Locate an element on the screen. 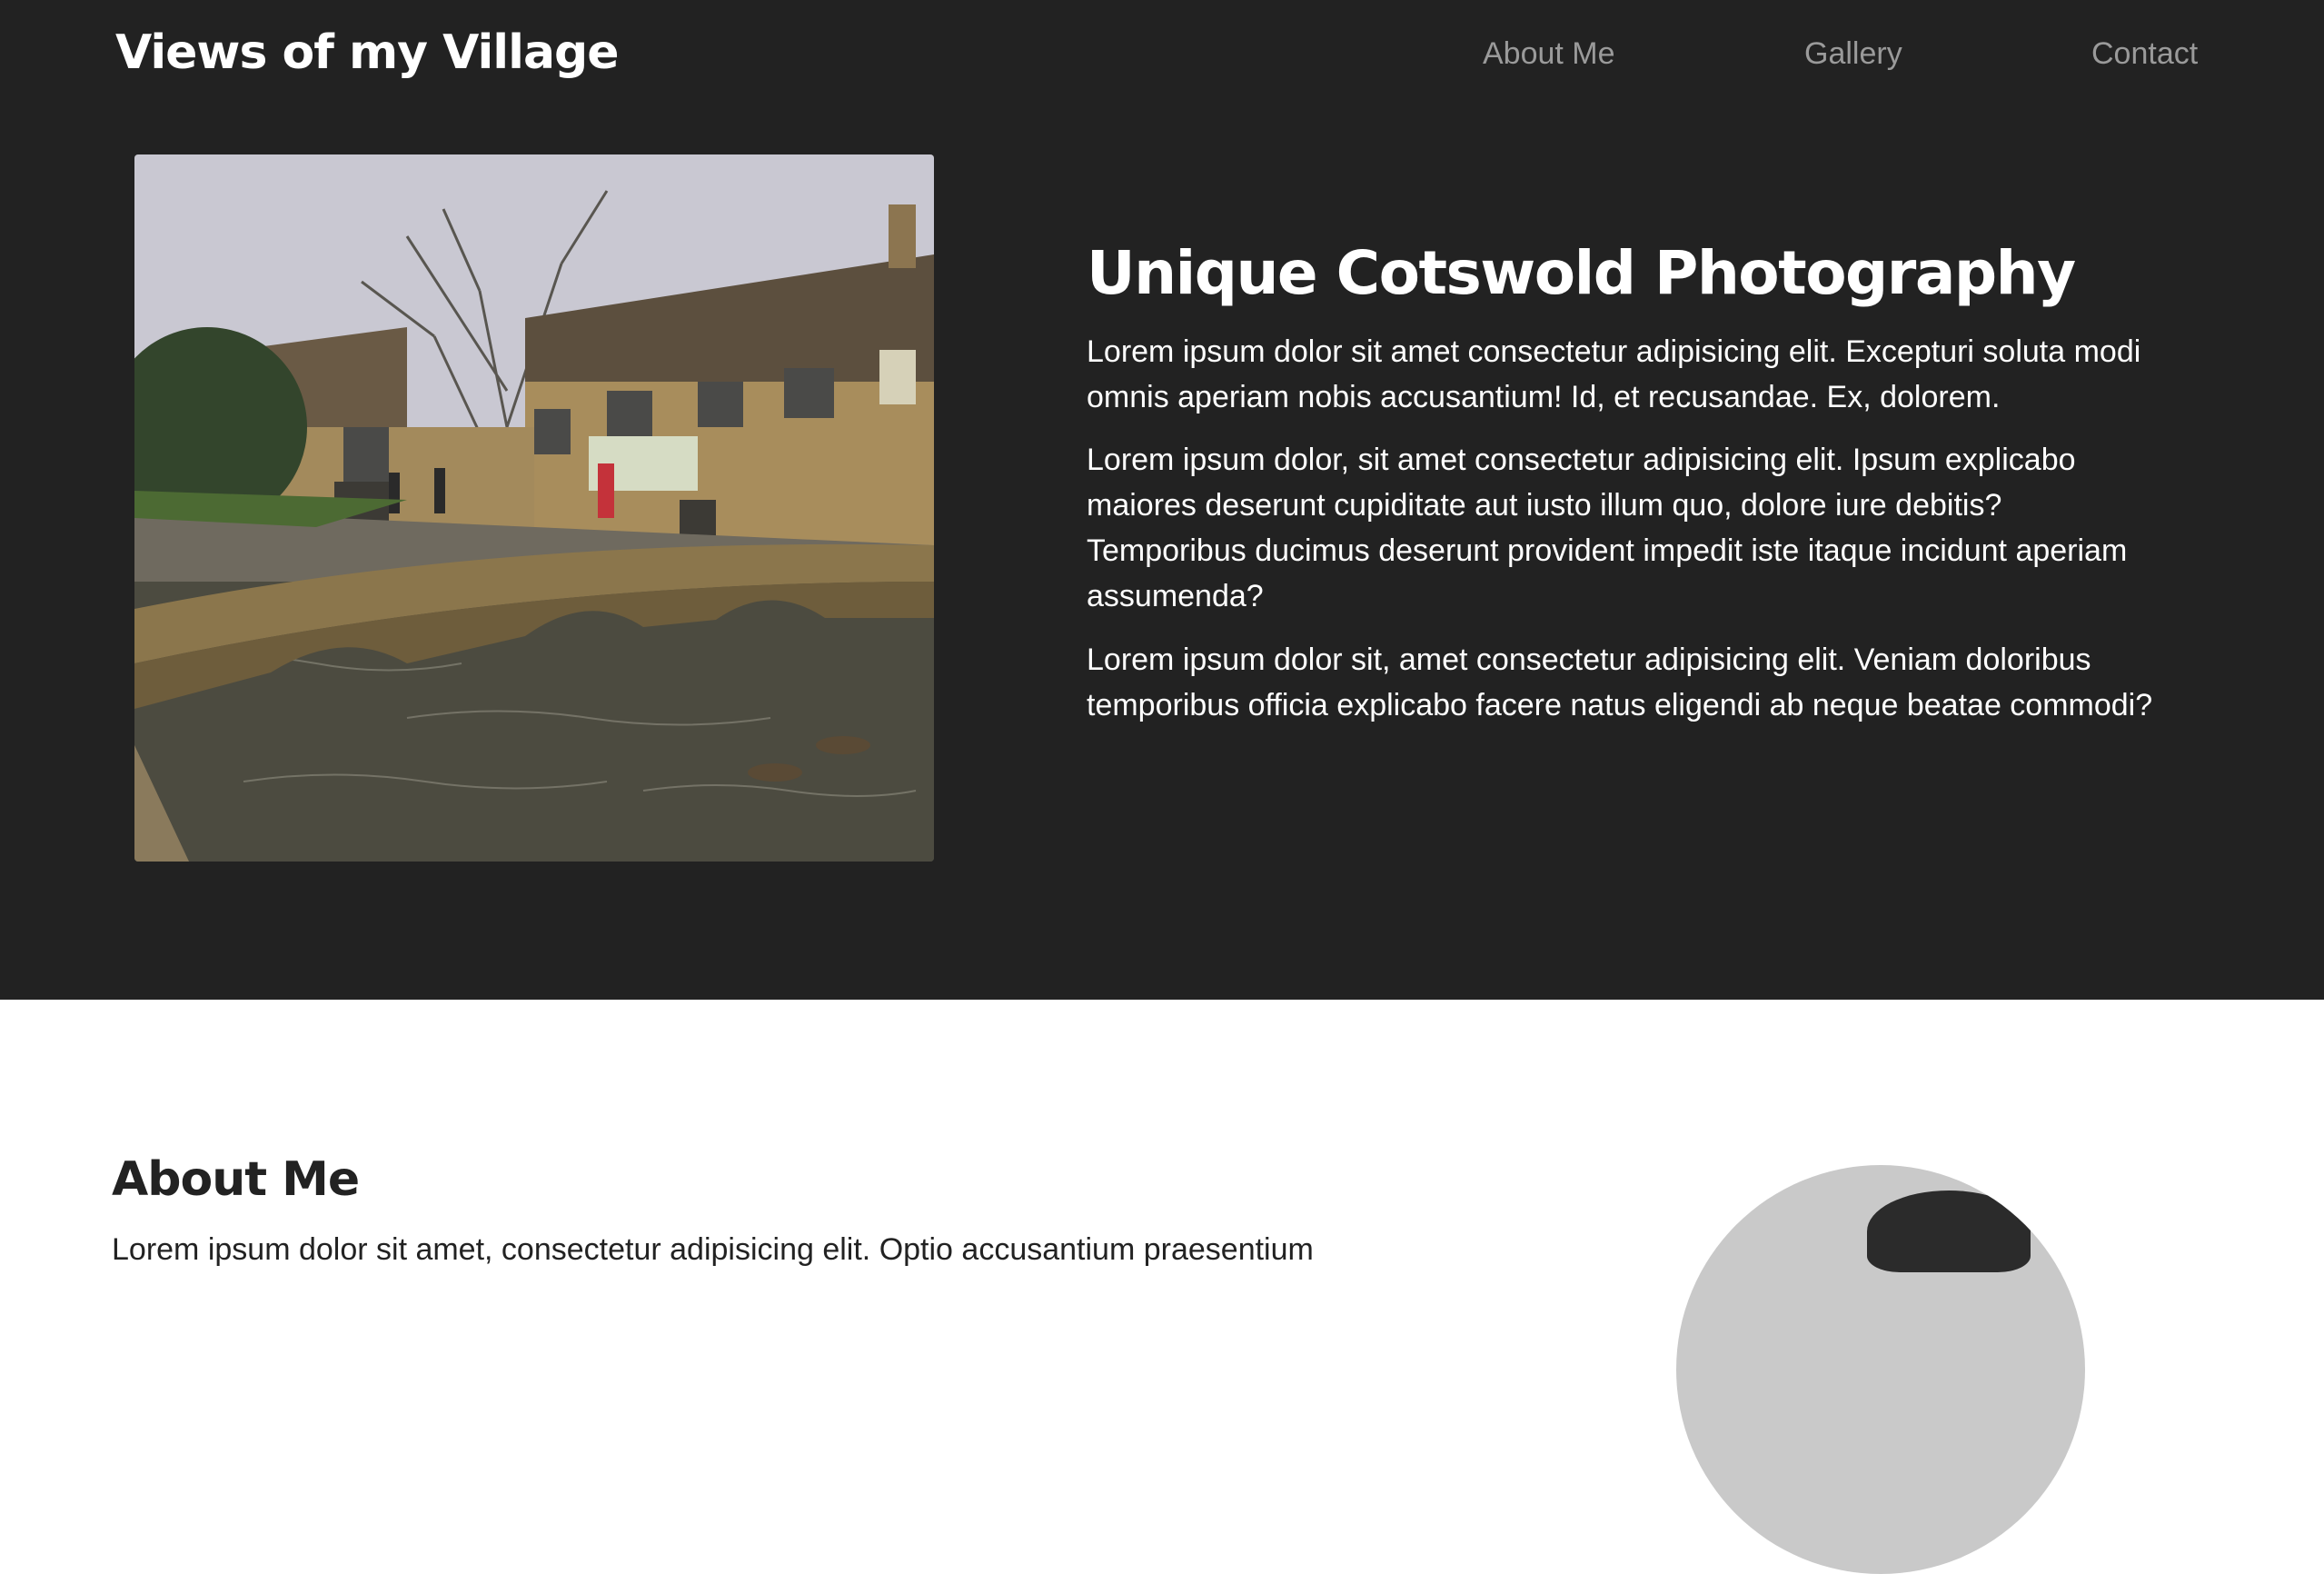 The width and height of the screenshot is (2324, 1574). nav-link-about-me: About Me is located at coordinates (1549, 54).